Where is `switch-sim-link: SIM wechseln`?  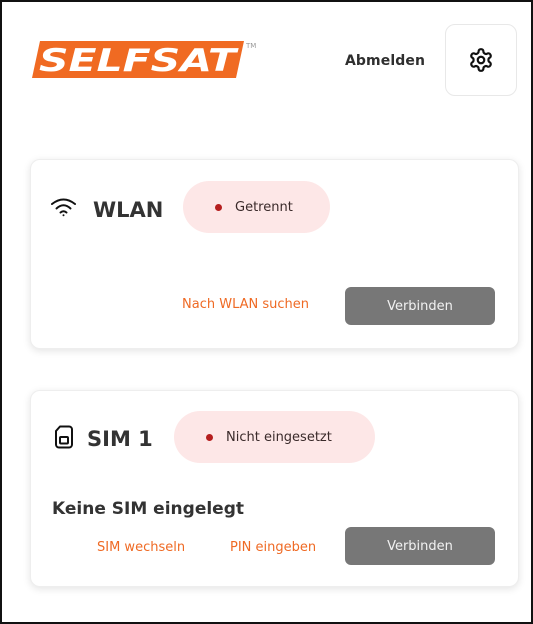
switch-sim-link: SIM wechseln is located at coordinates (141, 547).